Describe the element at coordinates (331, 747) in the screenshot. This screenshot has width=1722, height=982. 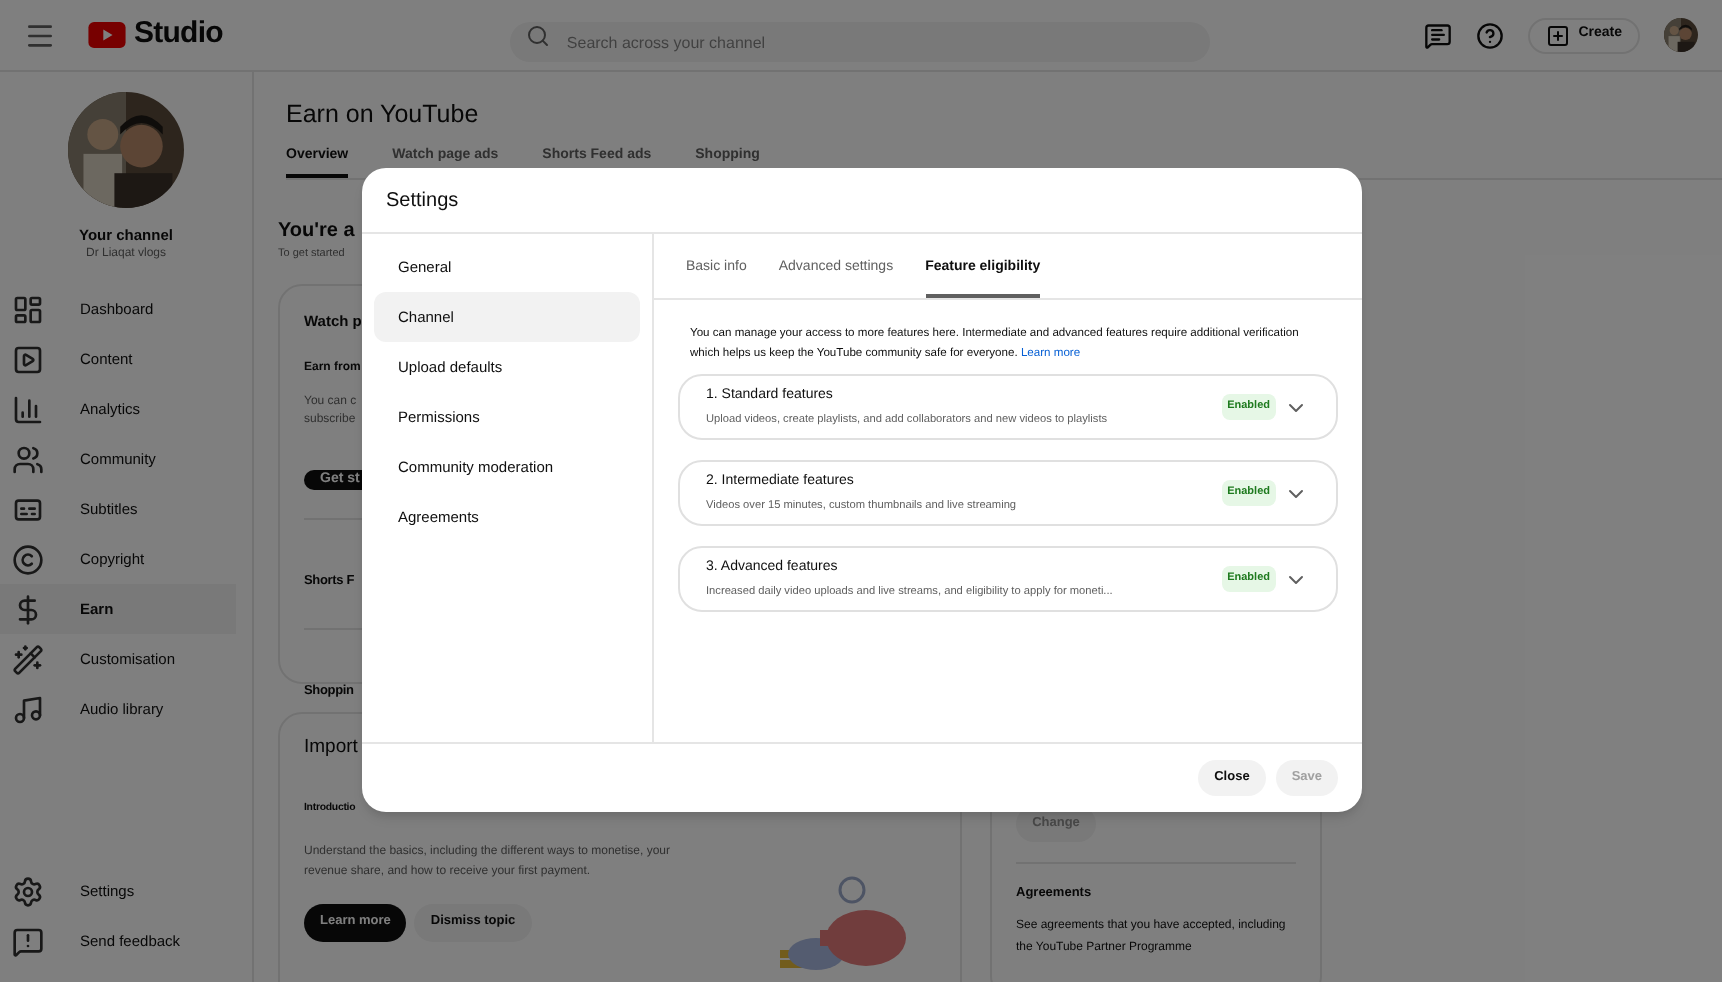
I see `card-title: Import` at that location.